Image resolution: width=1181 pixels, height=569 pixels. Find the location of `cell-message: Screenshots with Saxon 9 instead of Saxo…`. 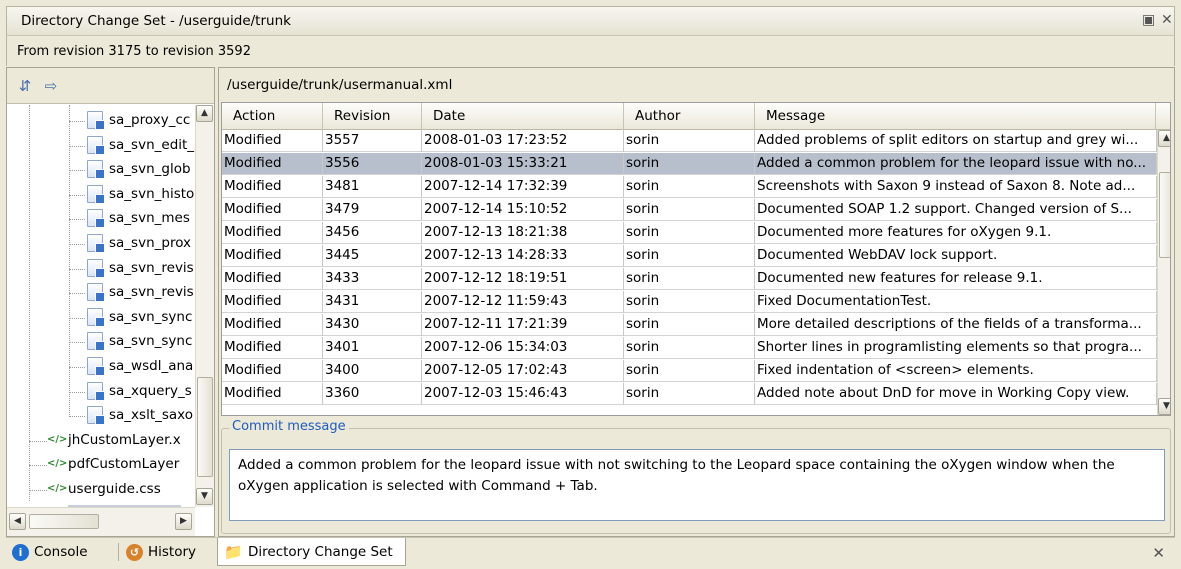

cell-message: Screenshots with Saxon 9 instead of Saxo… is located at coordinates (956, 187).